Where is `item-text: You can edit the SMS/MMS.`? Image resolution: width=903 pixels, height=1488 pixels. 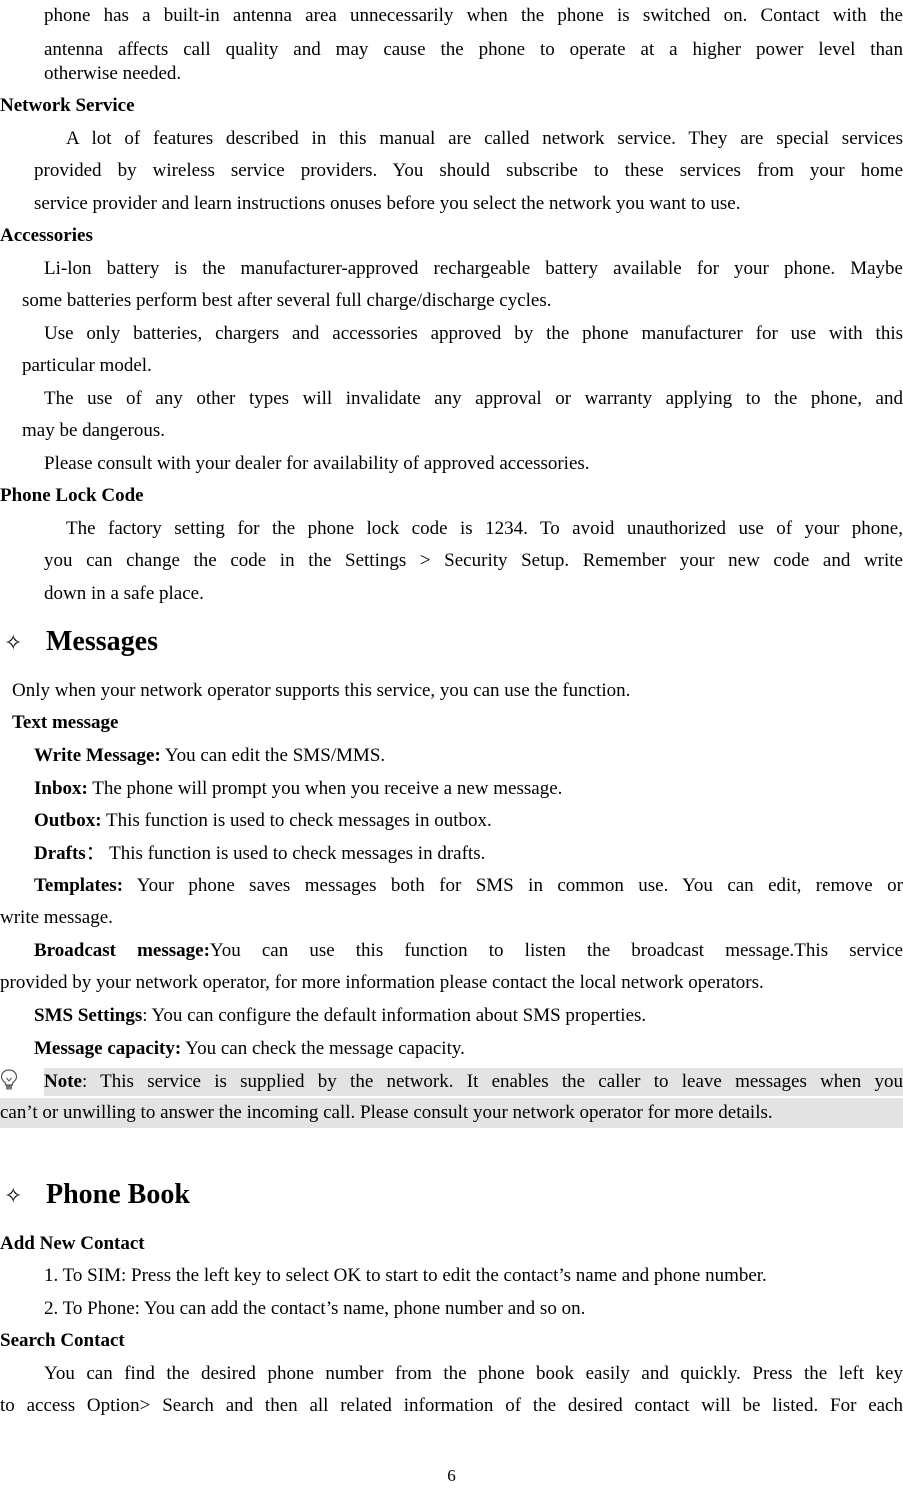 item-text: You can edit the SMS/MMS. is located at coordinates (273, 755).